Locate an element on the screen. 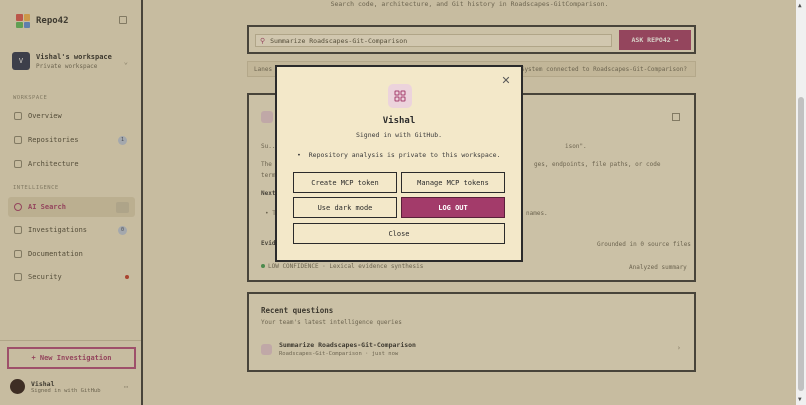 Image resolution: width=806 pixels, height=405 pixels. modal-title: Vishal is located at coordinates (399, 121).